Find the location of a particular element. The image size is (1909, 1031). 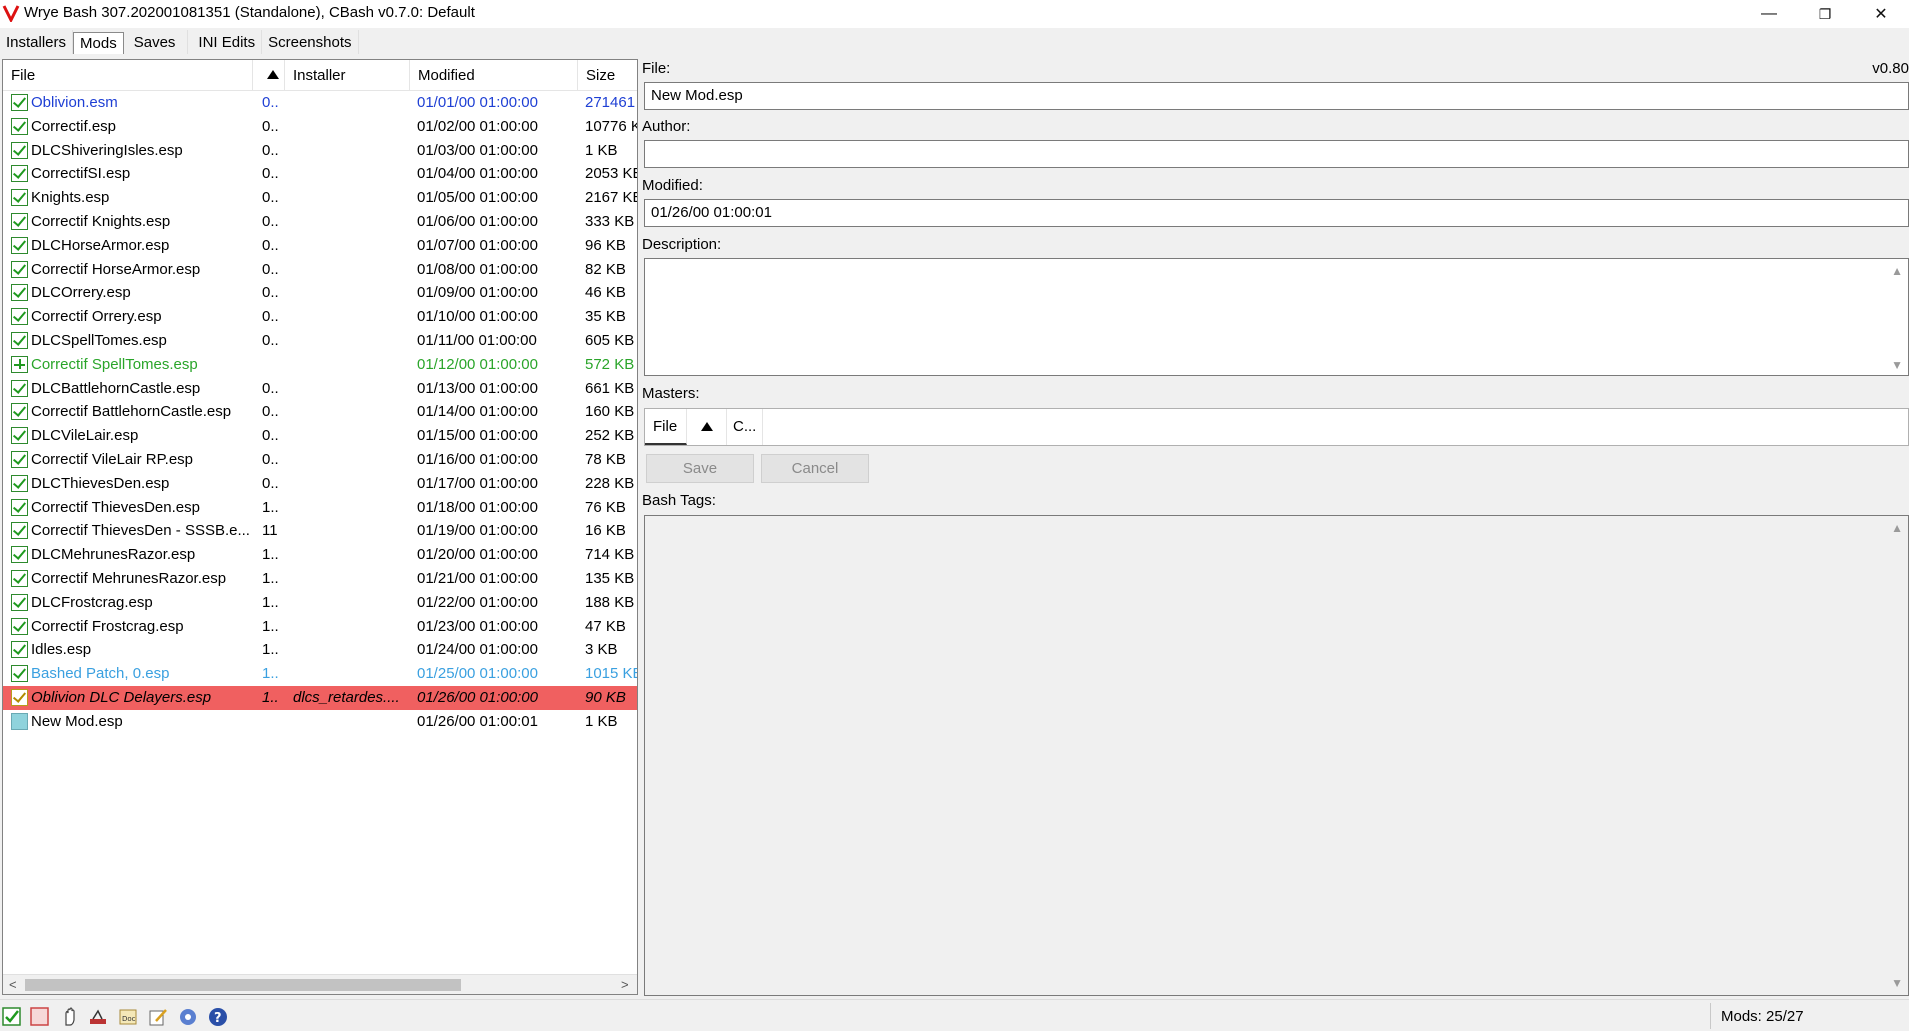

edit-notepad-icon is located at coordinates (158, 1017).